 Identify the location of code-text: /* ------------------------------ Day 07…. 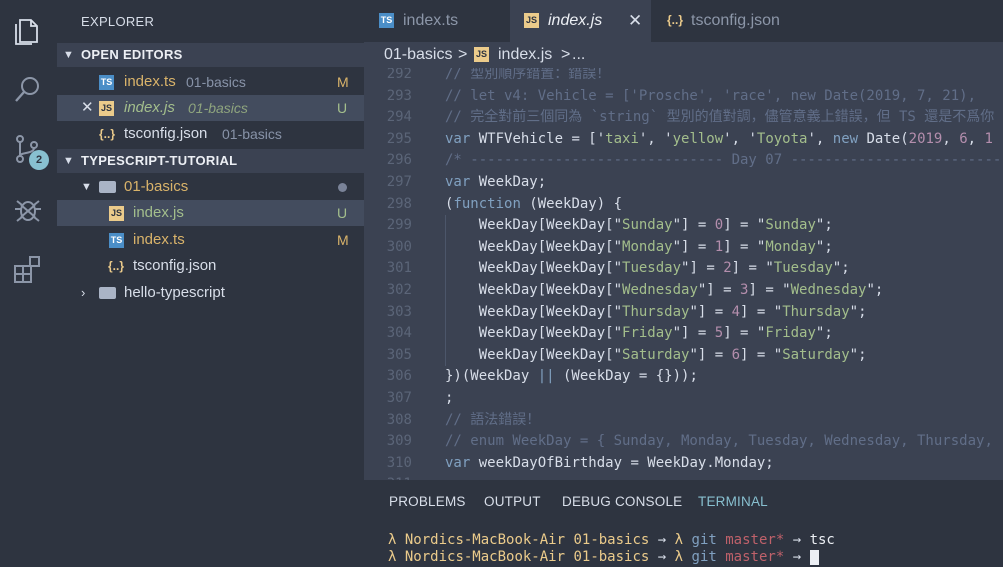
(724, 161).